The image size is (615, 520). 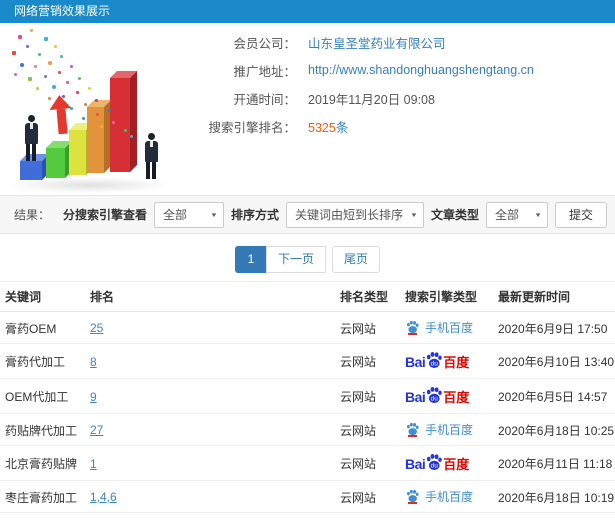 I want to click on open-time-value: 2019年11月20日 09:08, so click(x=371, y=99).